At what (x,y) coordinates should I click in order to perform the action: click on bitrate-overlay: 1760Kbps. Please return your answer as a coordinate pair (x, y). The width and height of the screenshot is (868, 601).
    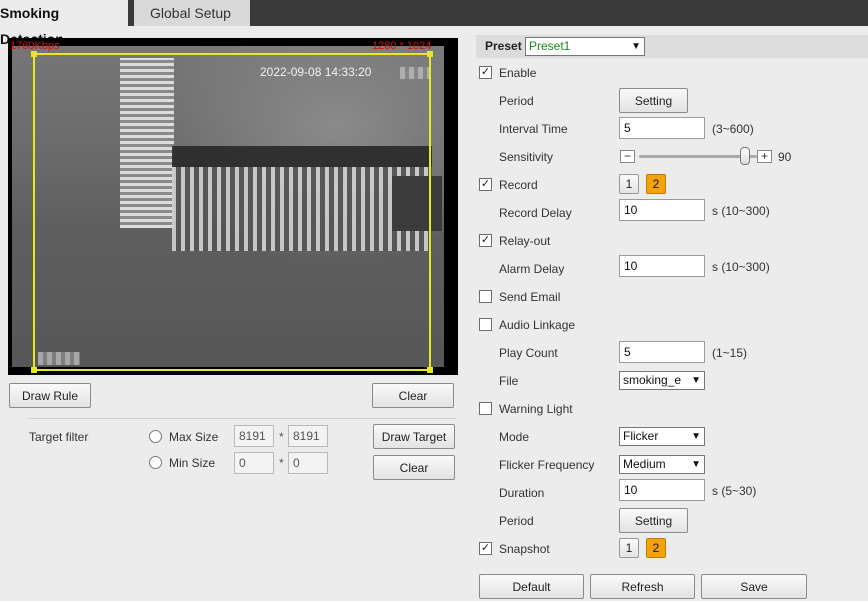
    Looking at the image, I should click on (35, 46).